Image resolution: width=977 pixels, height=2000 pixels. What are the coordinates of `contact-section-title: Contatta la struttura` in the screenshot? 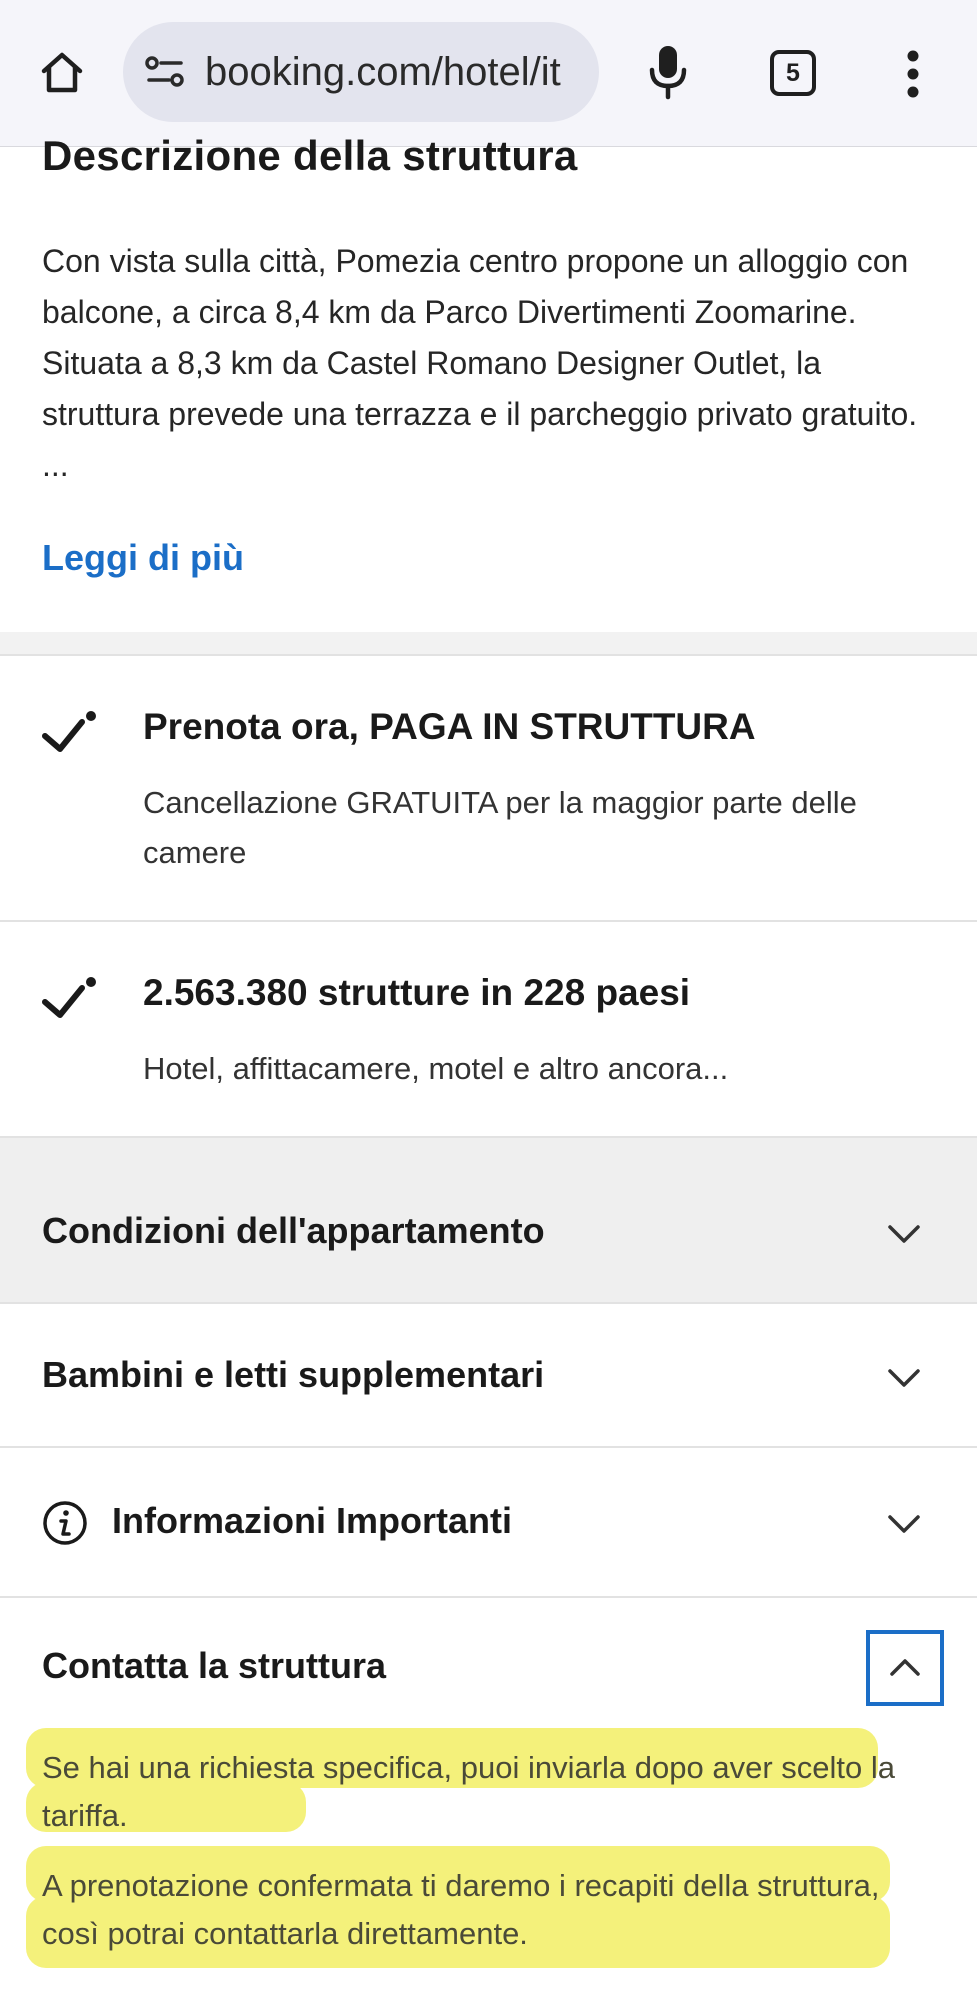 It's located at (214, 1665).